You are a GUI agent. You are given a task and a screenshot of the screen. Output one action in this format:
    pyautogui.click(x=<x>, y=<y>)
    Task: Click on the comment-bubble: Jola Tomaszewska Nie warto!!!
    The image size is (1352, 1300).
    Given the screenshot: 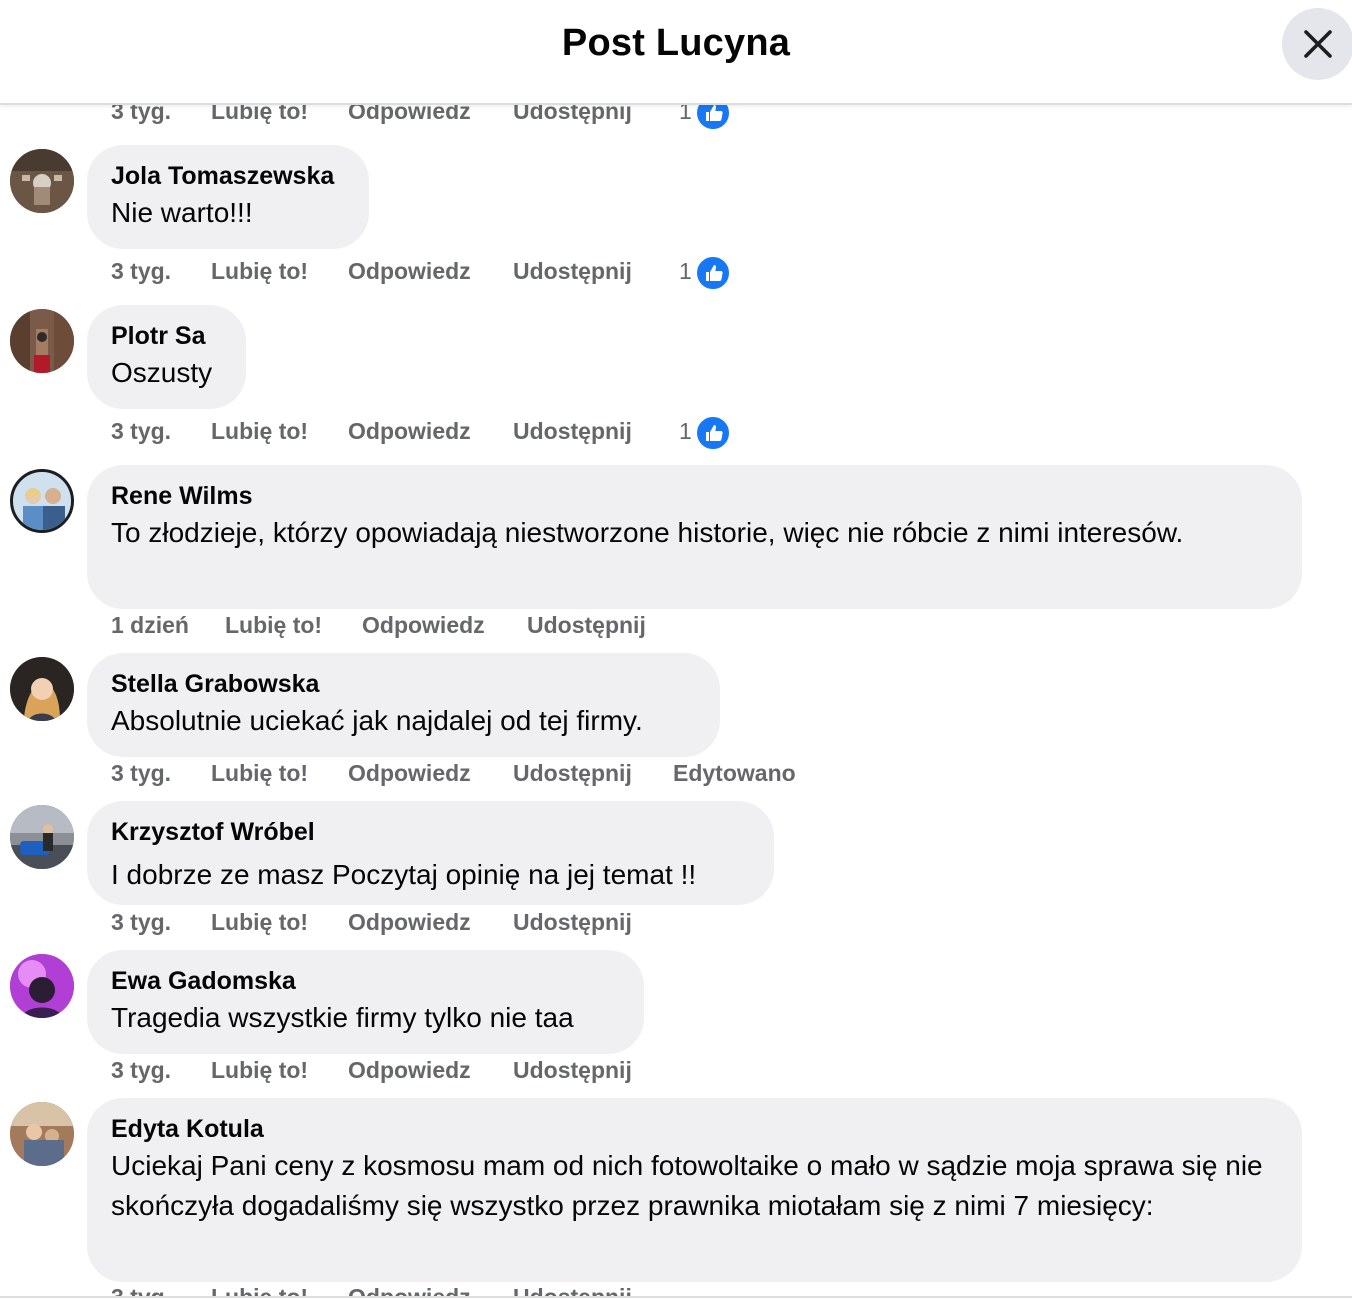 What is the action you would take?
    pyautogui.click(x=228, y=197)
    